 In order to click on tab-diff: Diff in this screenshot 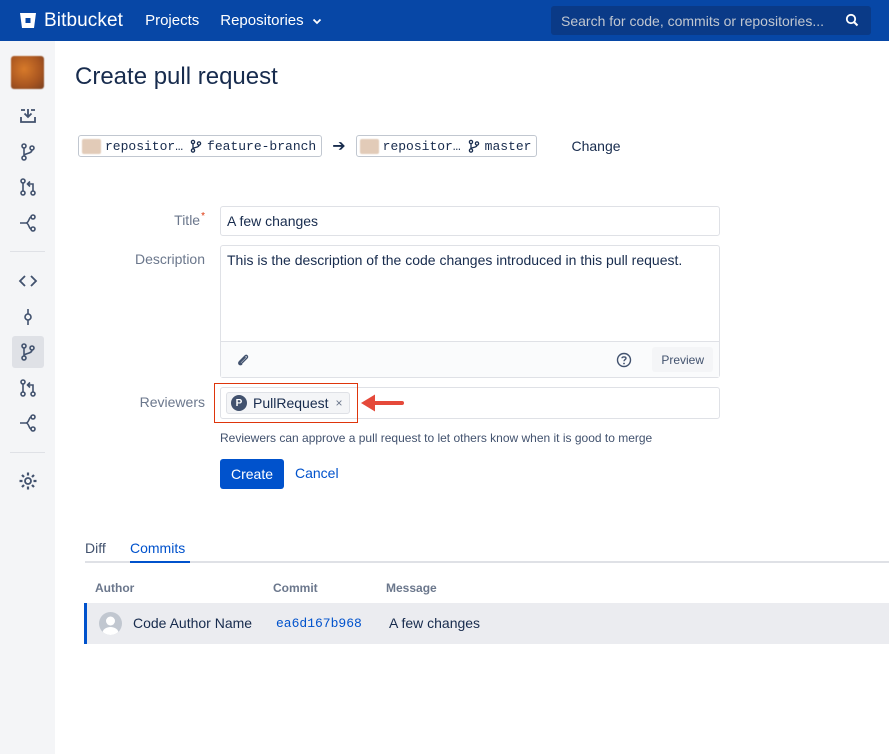, I will do `click(95, 548)`.